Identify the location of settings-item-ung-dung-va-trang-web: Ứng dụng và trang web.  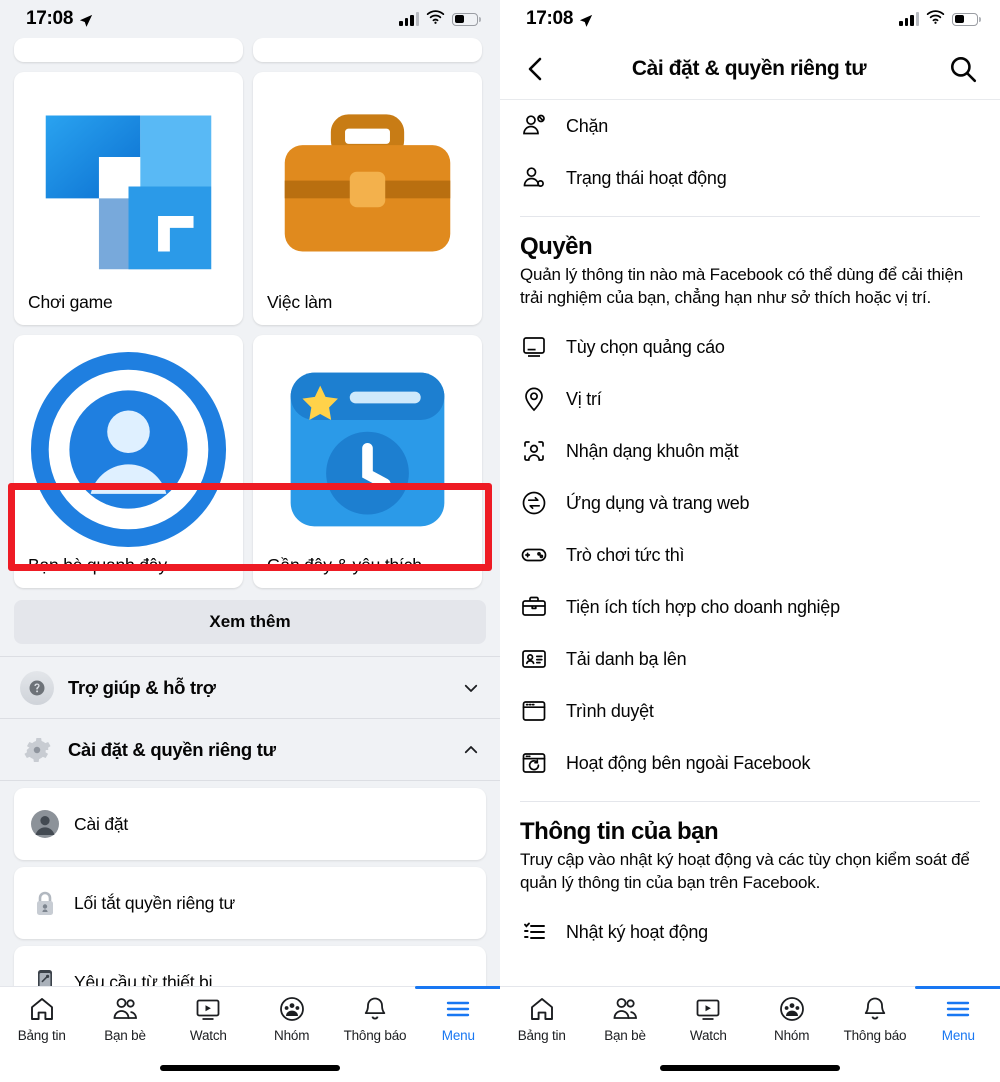
(750, 503).